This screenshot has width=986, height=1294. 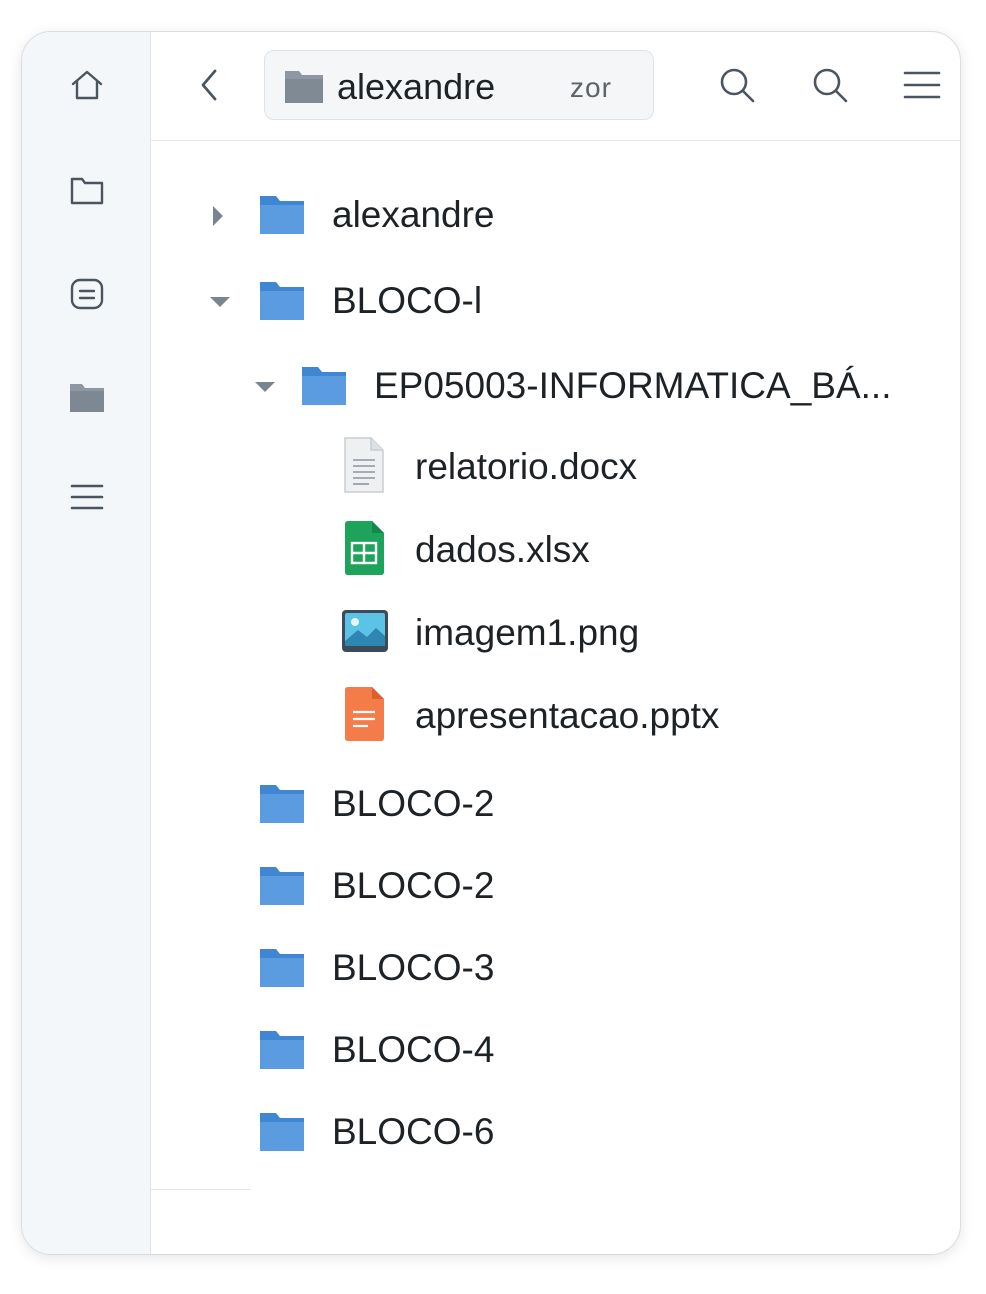 What do you see at coordinates (527, 632) in the screenshot?
I see `tree-item-label: imagem1.png` at bounding box center [527, 632].